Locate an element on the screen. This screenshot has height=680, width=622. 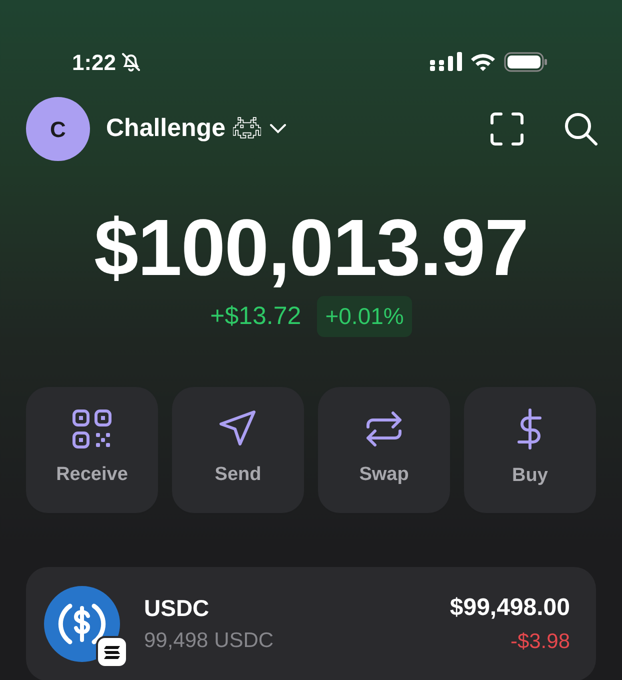
token-name: USDC is located at coordinates (177, 608).